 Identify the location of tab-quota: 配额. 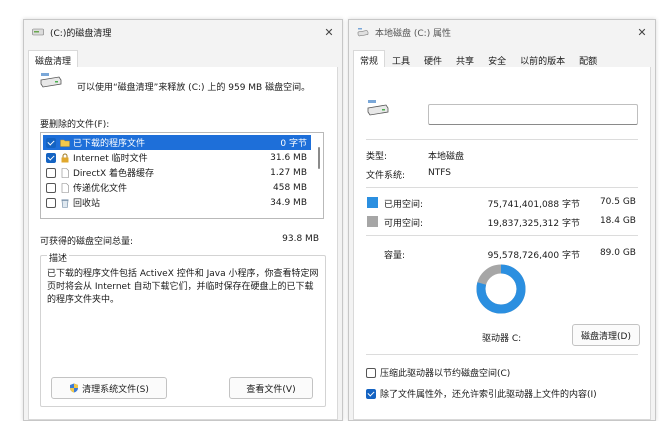
(588, 58).